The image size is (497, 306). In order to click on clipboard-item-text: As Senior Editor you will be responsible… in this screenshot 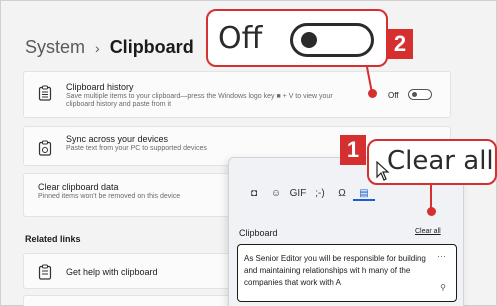, I will do `click(335, 270)`.